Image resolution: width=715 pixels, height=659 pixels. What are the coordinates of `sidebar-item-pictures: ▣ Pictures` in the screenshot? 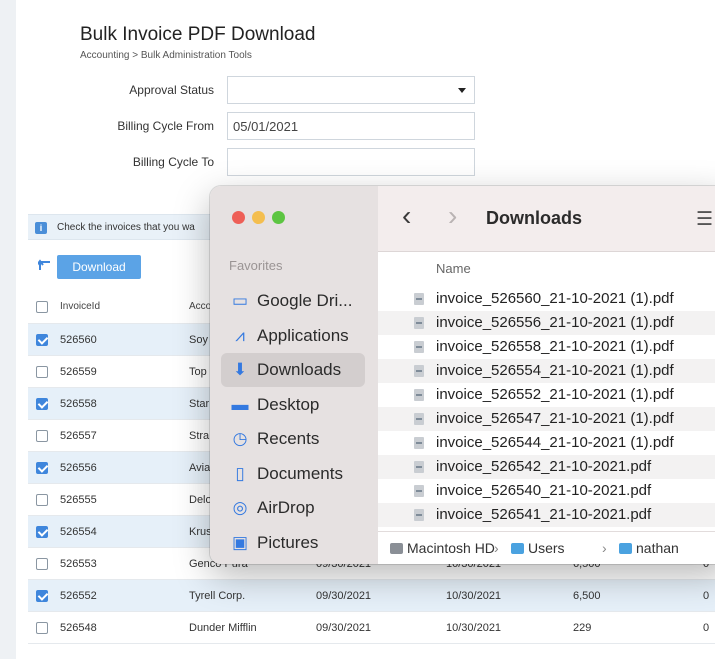 It's located at (293, 543).